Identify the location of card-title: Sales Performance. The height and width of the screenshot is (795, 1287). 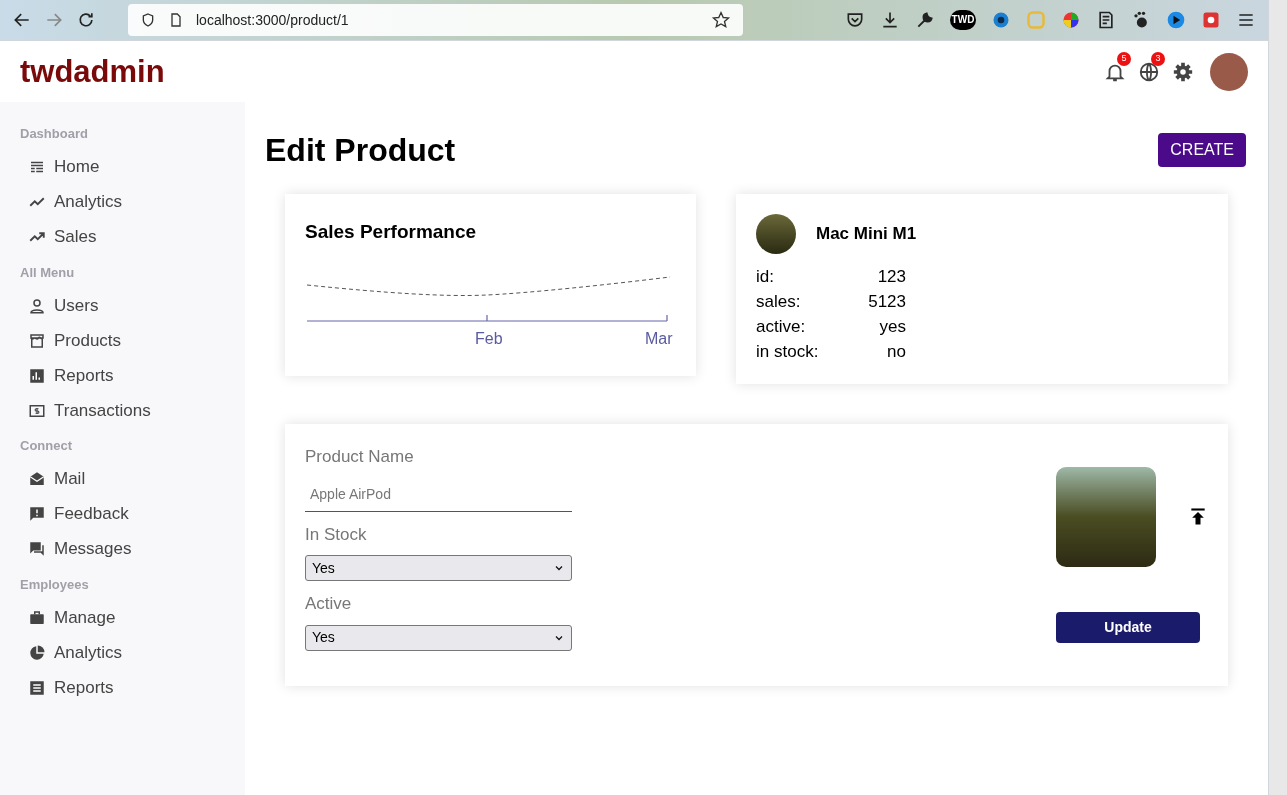
(391, 232).